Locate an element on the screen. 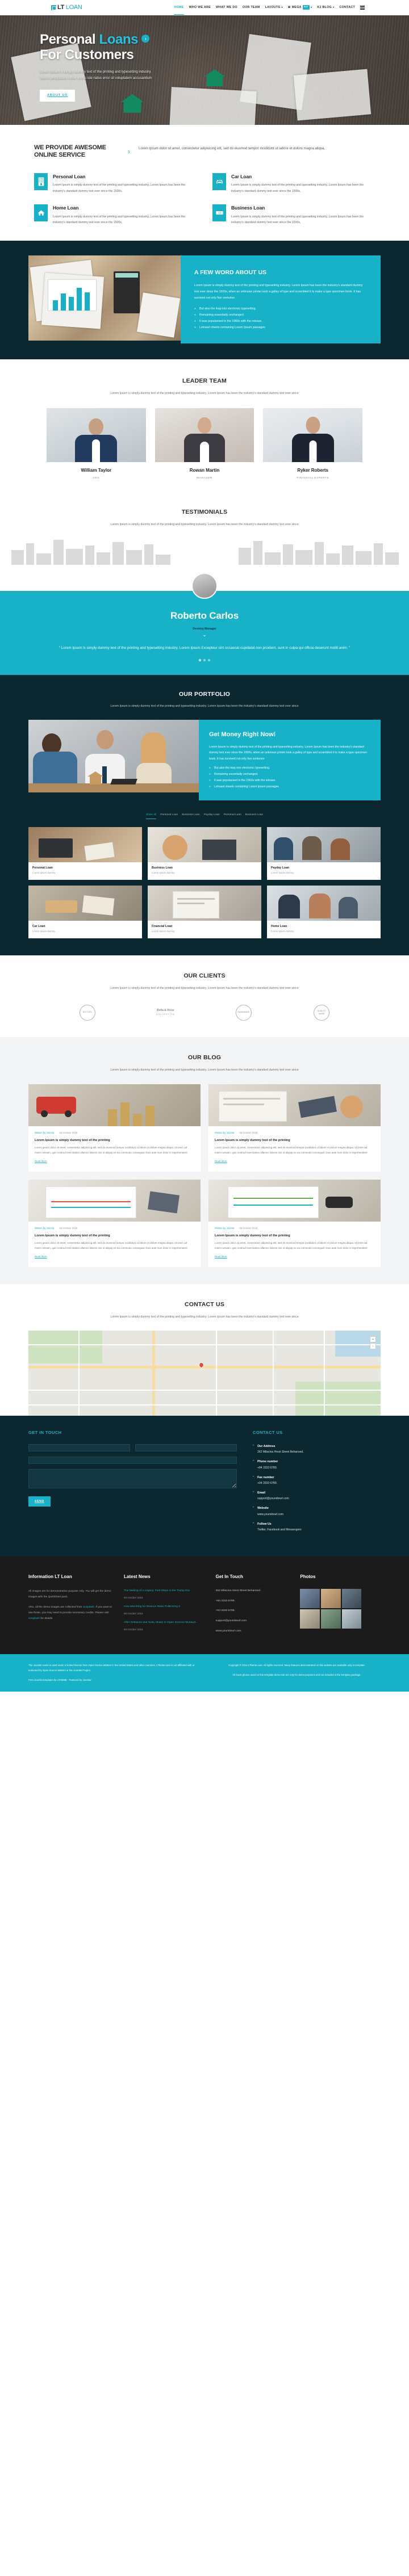 The image size is (409, 2576). footer-photo-grid is located at coordinates (331, 1609).